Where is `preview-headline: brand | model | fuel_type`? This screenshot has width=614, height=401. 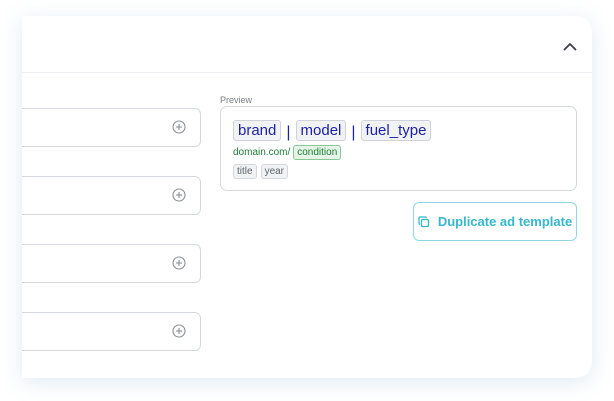
preview-headline: brand | model | fuel_type is located at coordinates (332, 130).